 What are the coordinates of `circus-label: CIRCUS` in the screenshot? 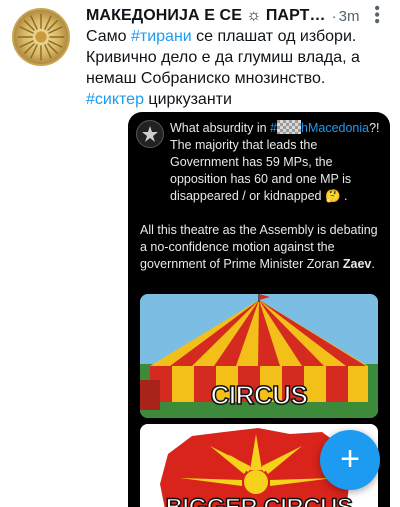 It's located at (259, 395).